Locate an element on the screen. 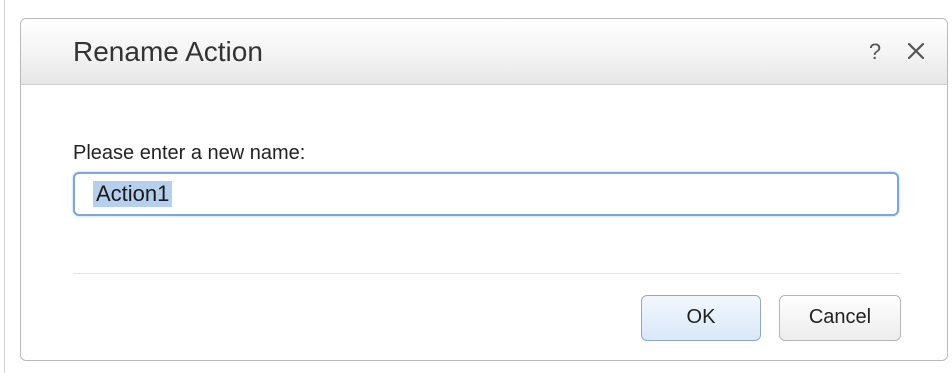 This screenshot has height=373, width=952. close-button is located at coordinates (916, 51).